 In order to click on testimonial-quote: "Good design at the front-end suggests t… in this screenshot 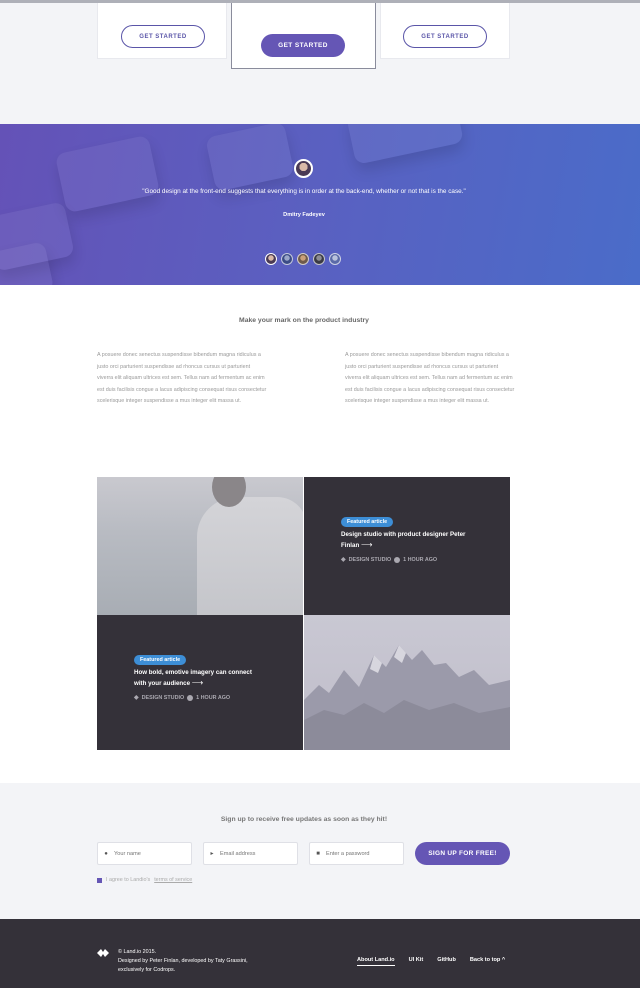, I will do `click(304, 191)`.